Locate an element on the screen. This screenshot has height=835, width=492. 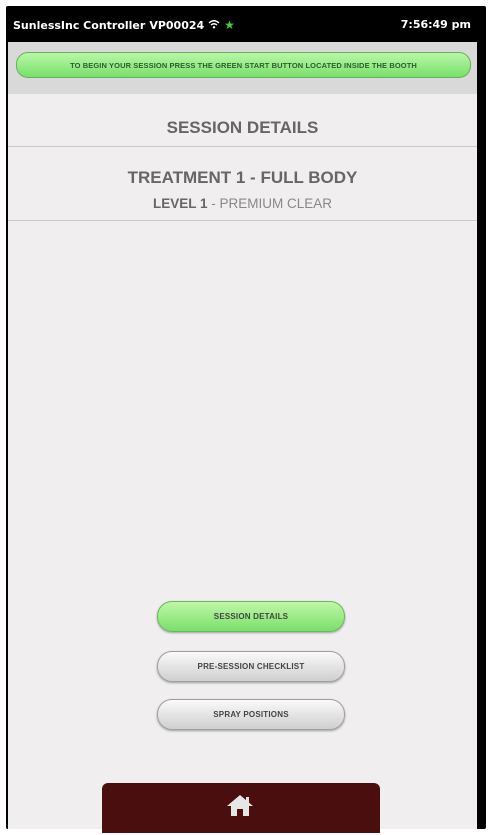
page-title: SESSION DETAILS is located at coordinates (242, 127).